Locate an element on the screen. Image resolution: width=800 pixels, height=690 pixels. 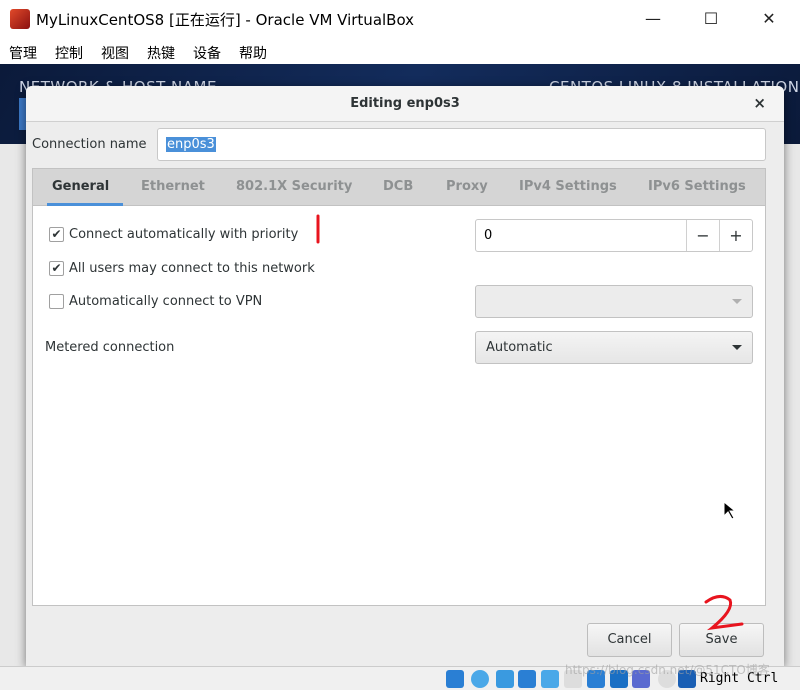
network-icon is located at coordinates (527, 679).